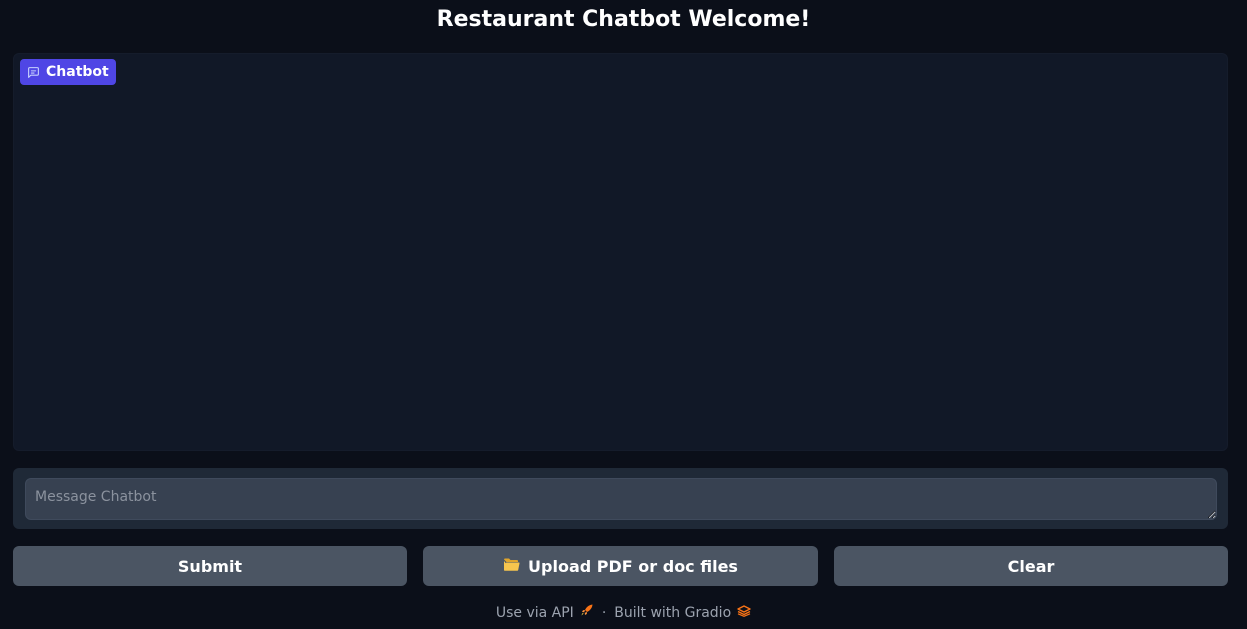  Describe the element at coordinates (587, 612) in the screenshot. I see `rocket-icon` at that location.